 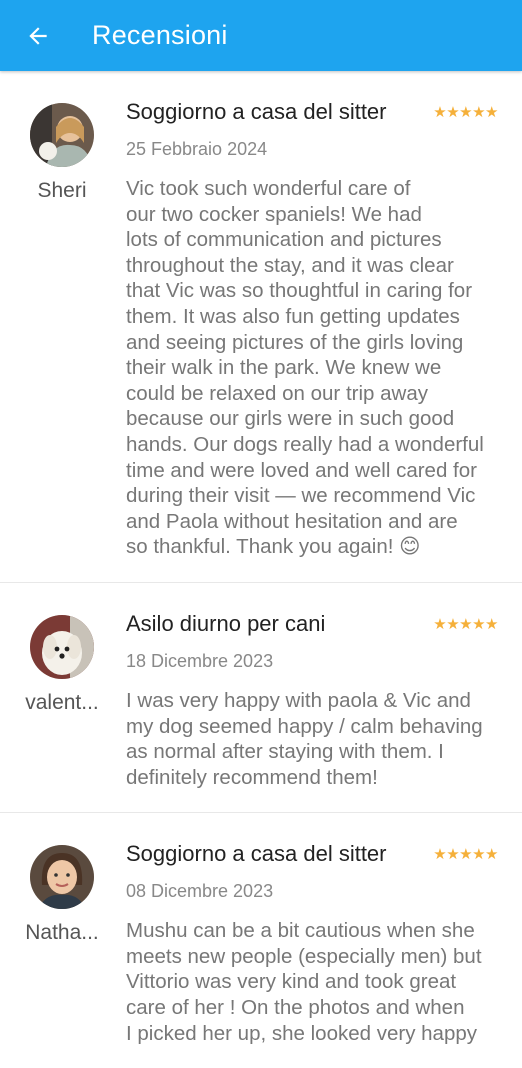 I want to click on arrow-left-icon, so click(x=38, y=35).